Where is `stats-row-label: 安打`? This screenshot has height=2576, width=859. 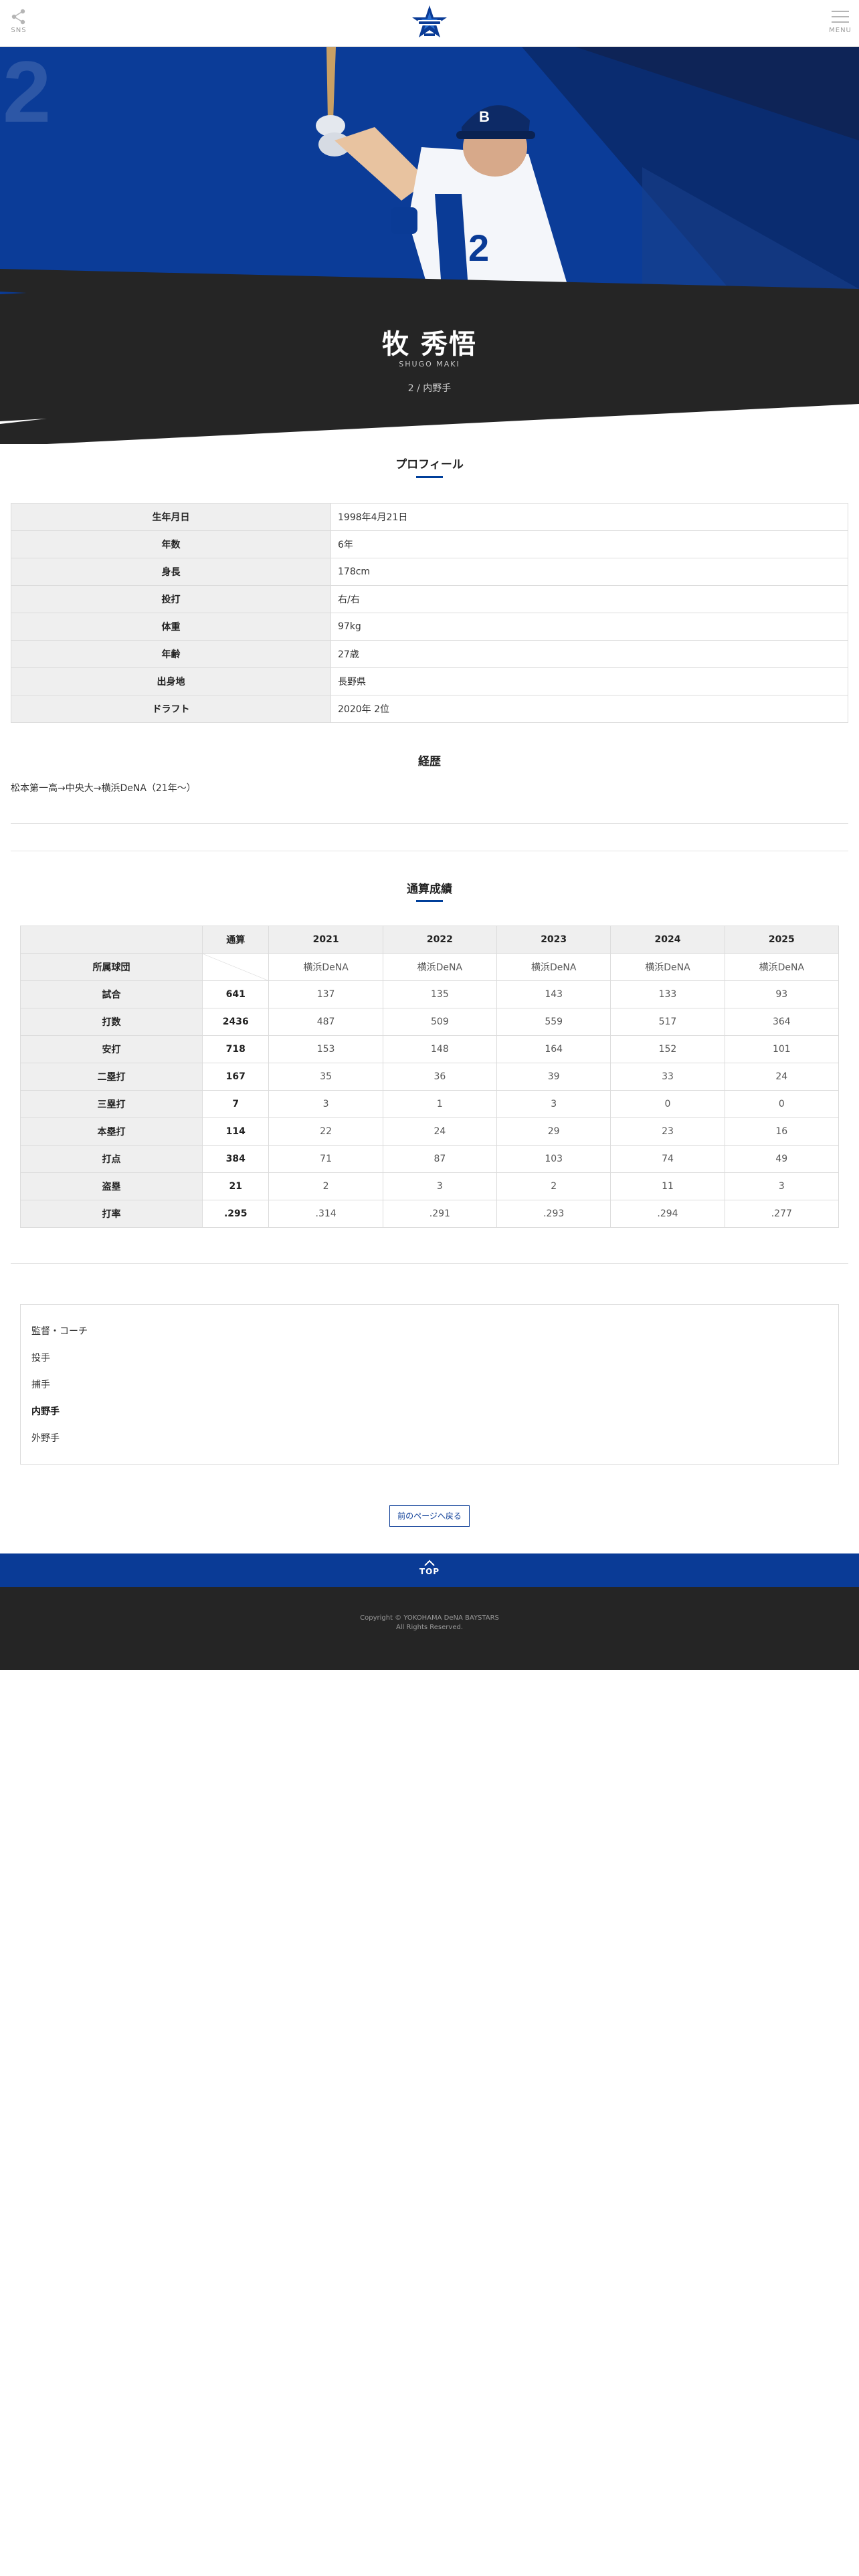
stats-row-label: 安打 is located at coordinates (112, 1049).